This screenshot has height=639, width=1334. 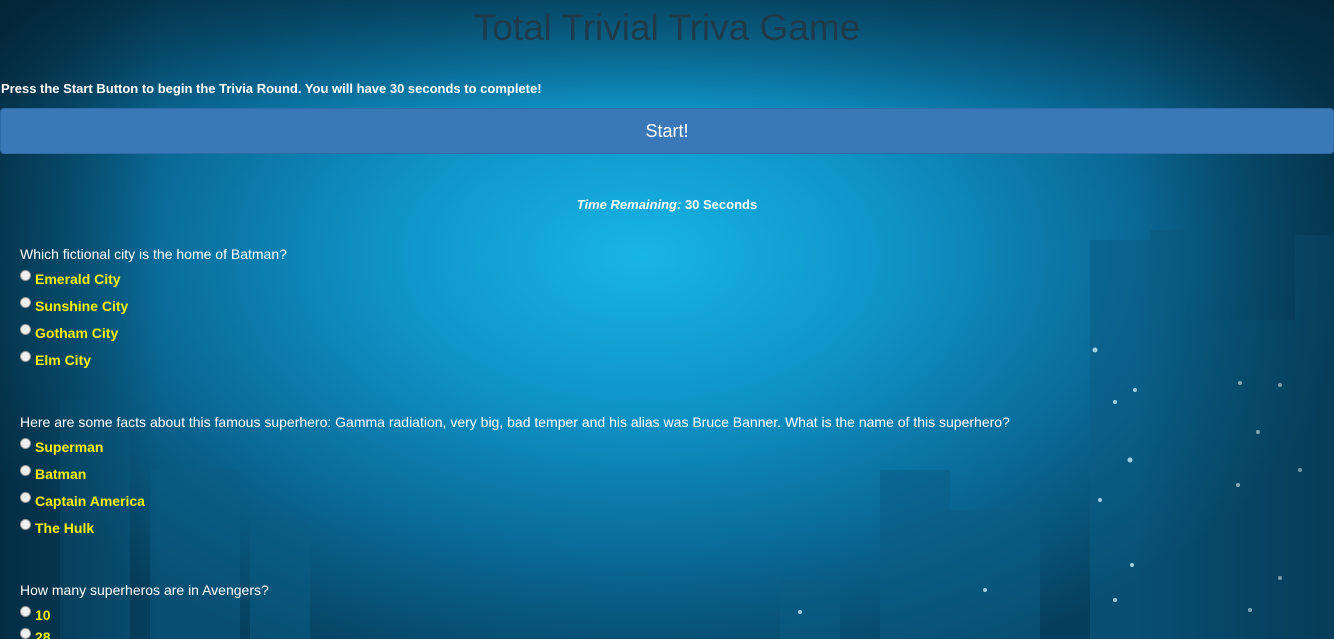 I want to click on answer-option: 28, so click(x=144, y=633).